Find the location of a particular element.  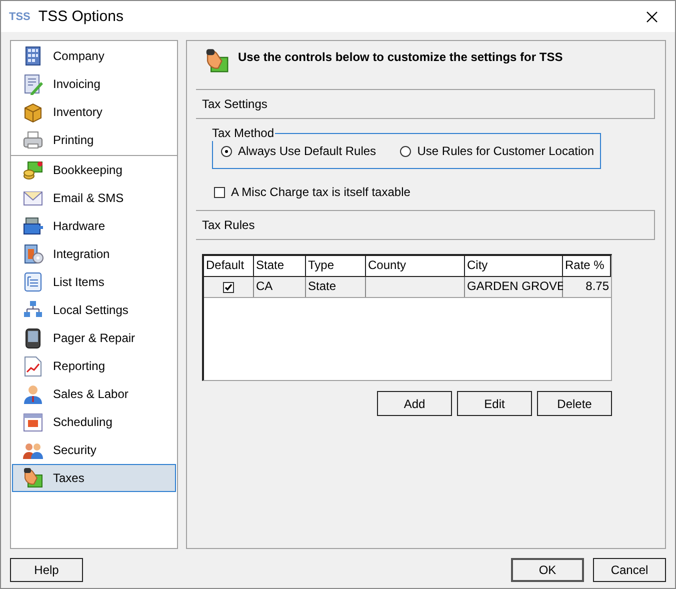

action-button: Edit is located at coordinates (494, 403).